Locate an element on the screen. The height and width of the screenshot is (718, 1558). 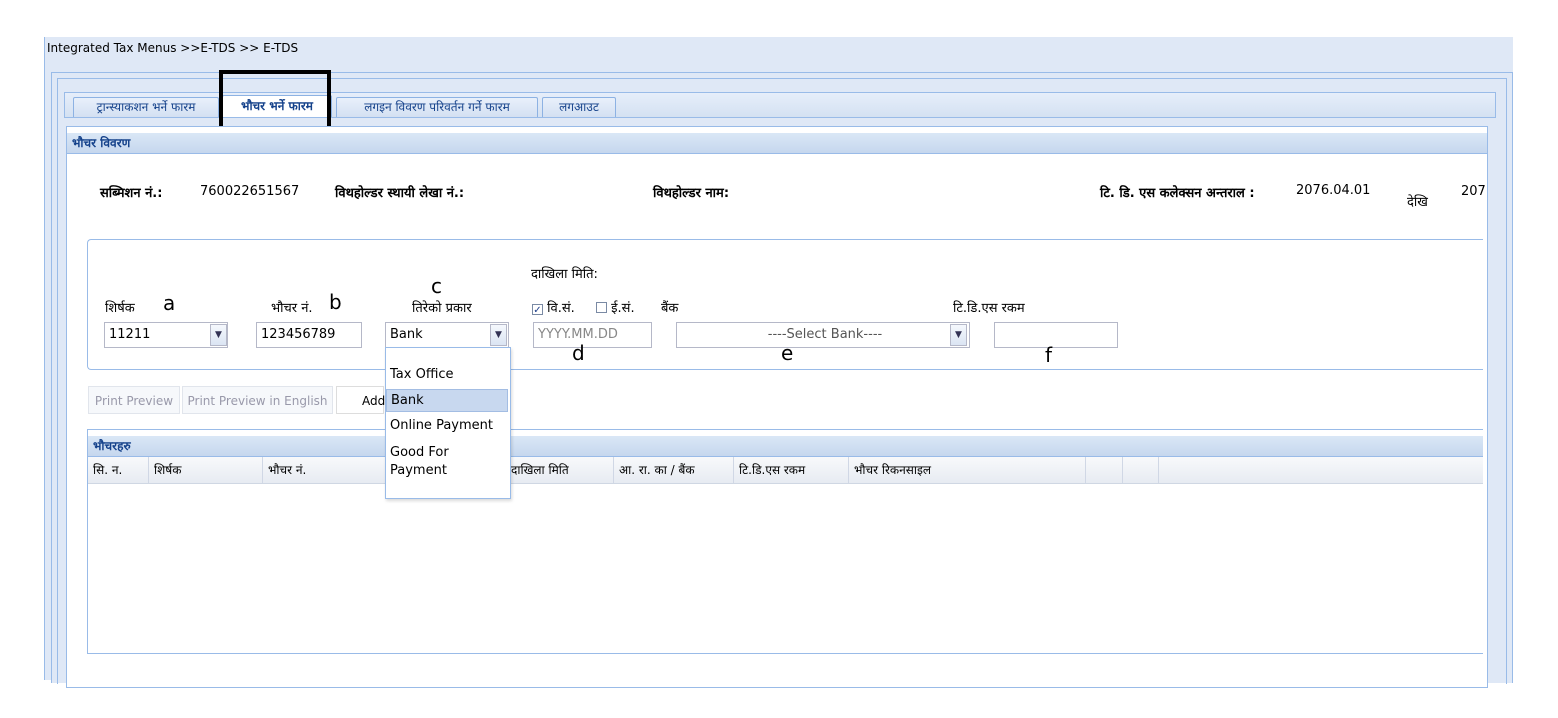
col-deposit-date: दाखिला मिति is located at coordinates (556, 470).